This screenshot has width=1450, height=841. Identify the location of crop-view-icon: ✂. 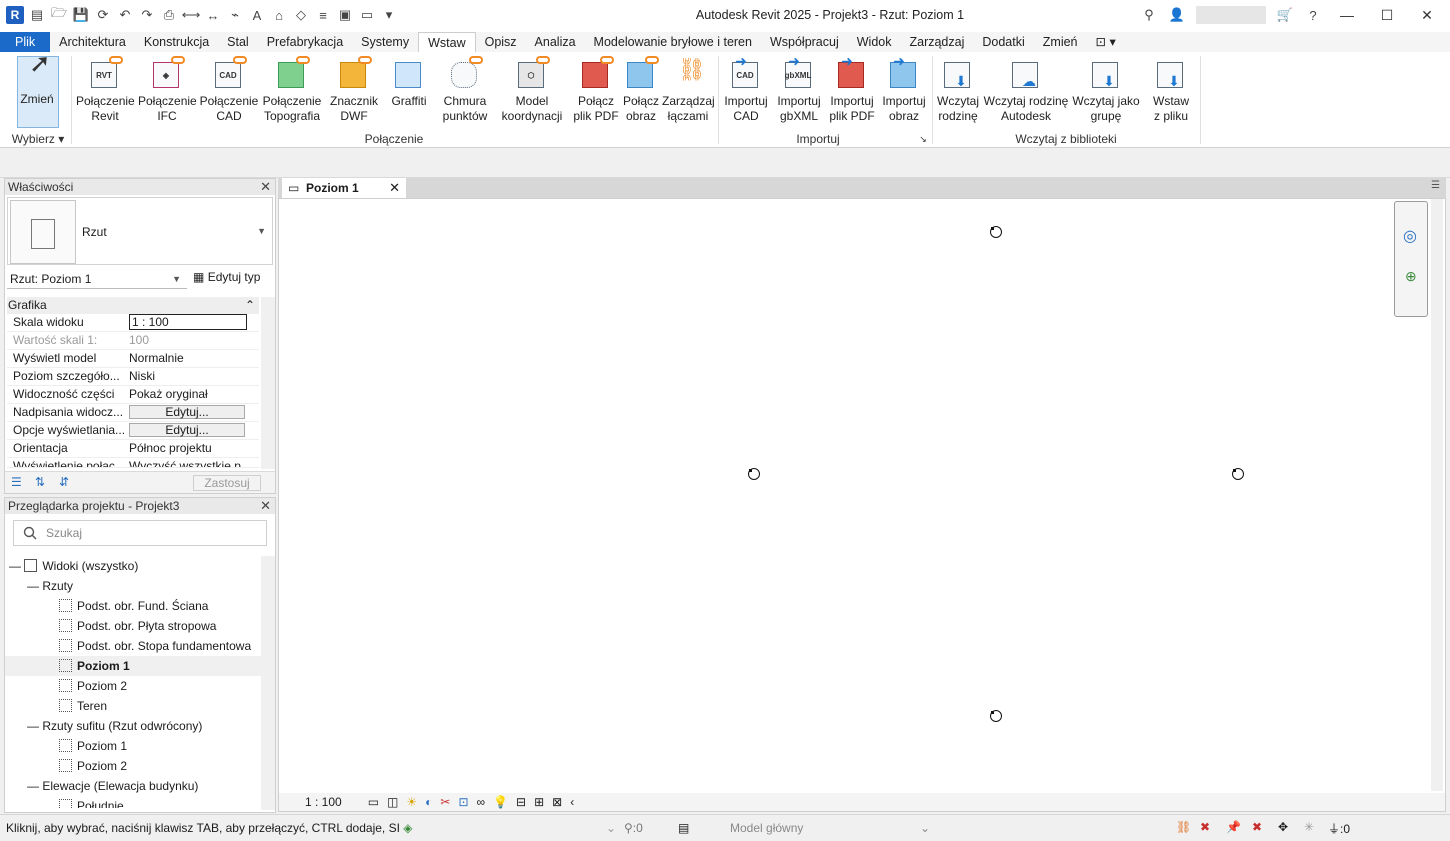
(445, 802).